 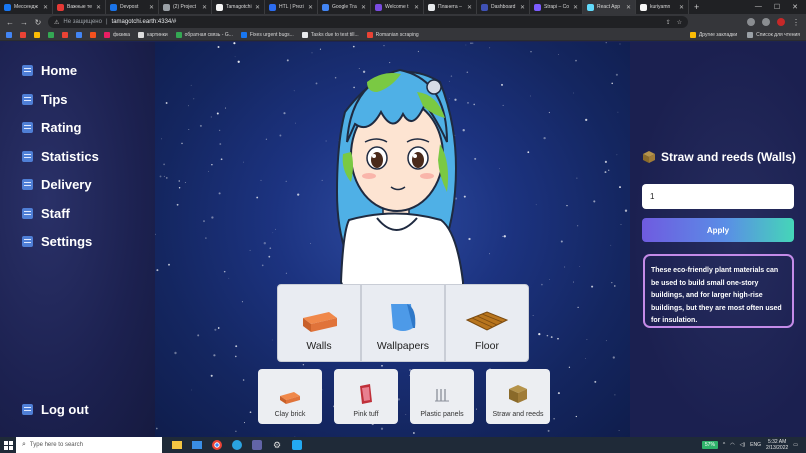 What do you see at coordinates (57, 241) in the screenshot?
I see `sidebar-item-settings: Settings` at bounding box center [57, 241].